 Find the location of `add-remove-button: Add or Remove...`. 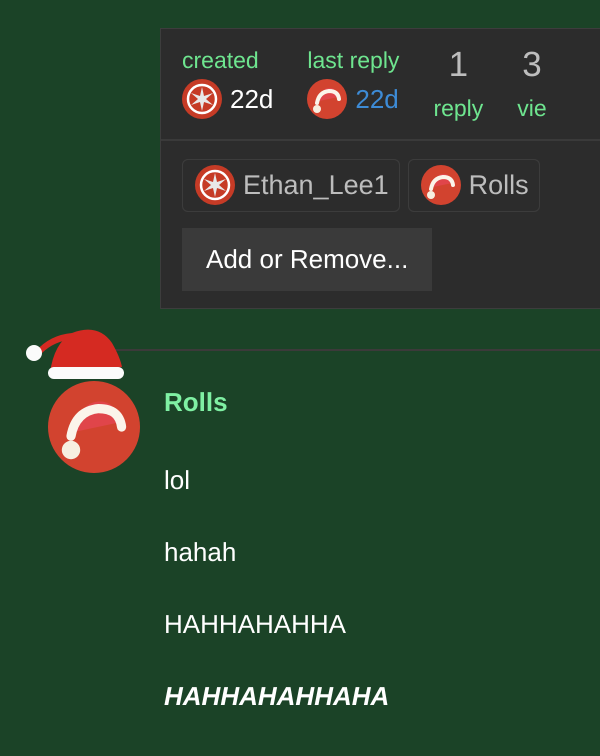

add-remove-button: Add or Remove... is located at coordinates (307, 259).